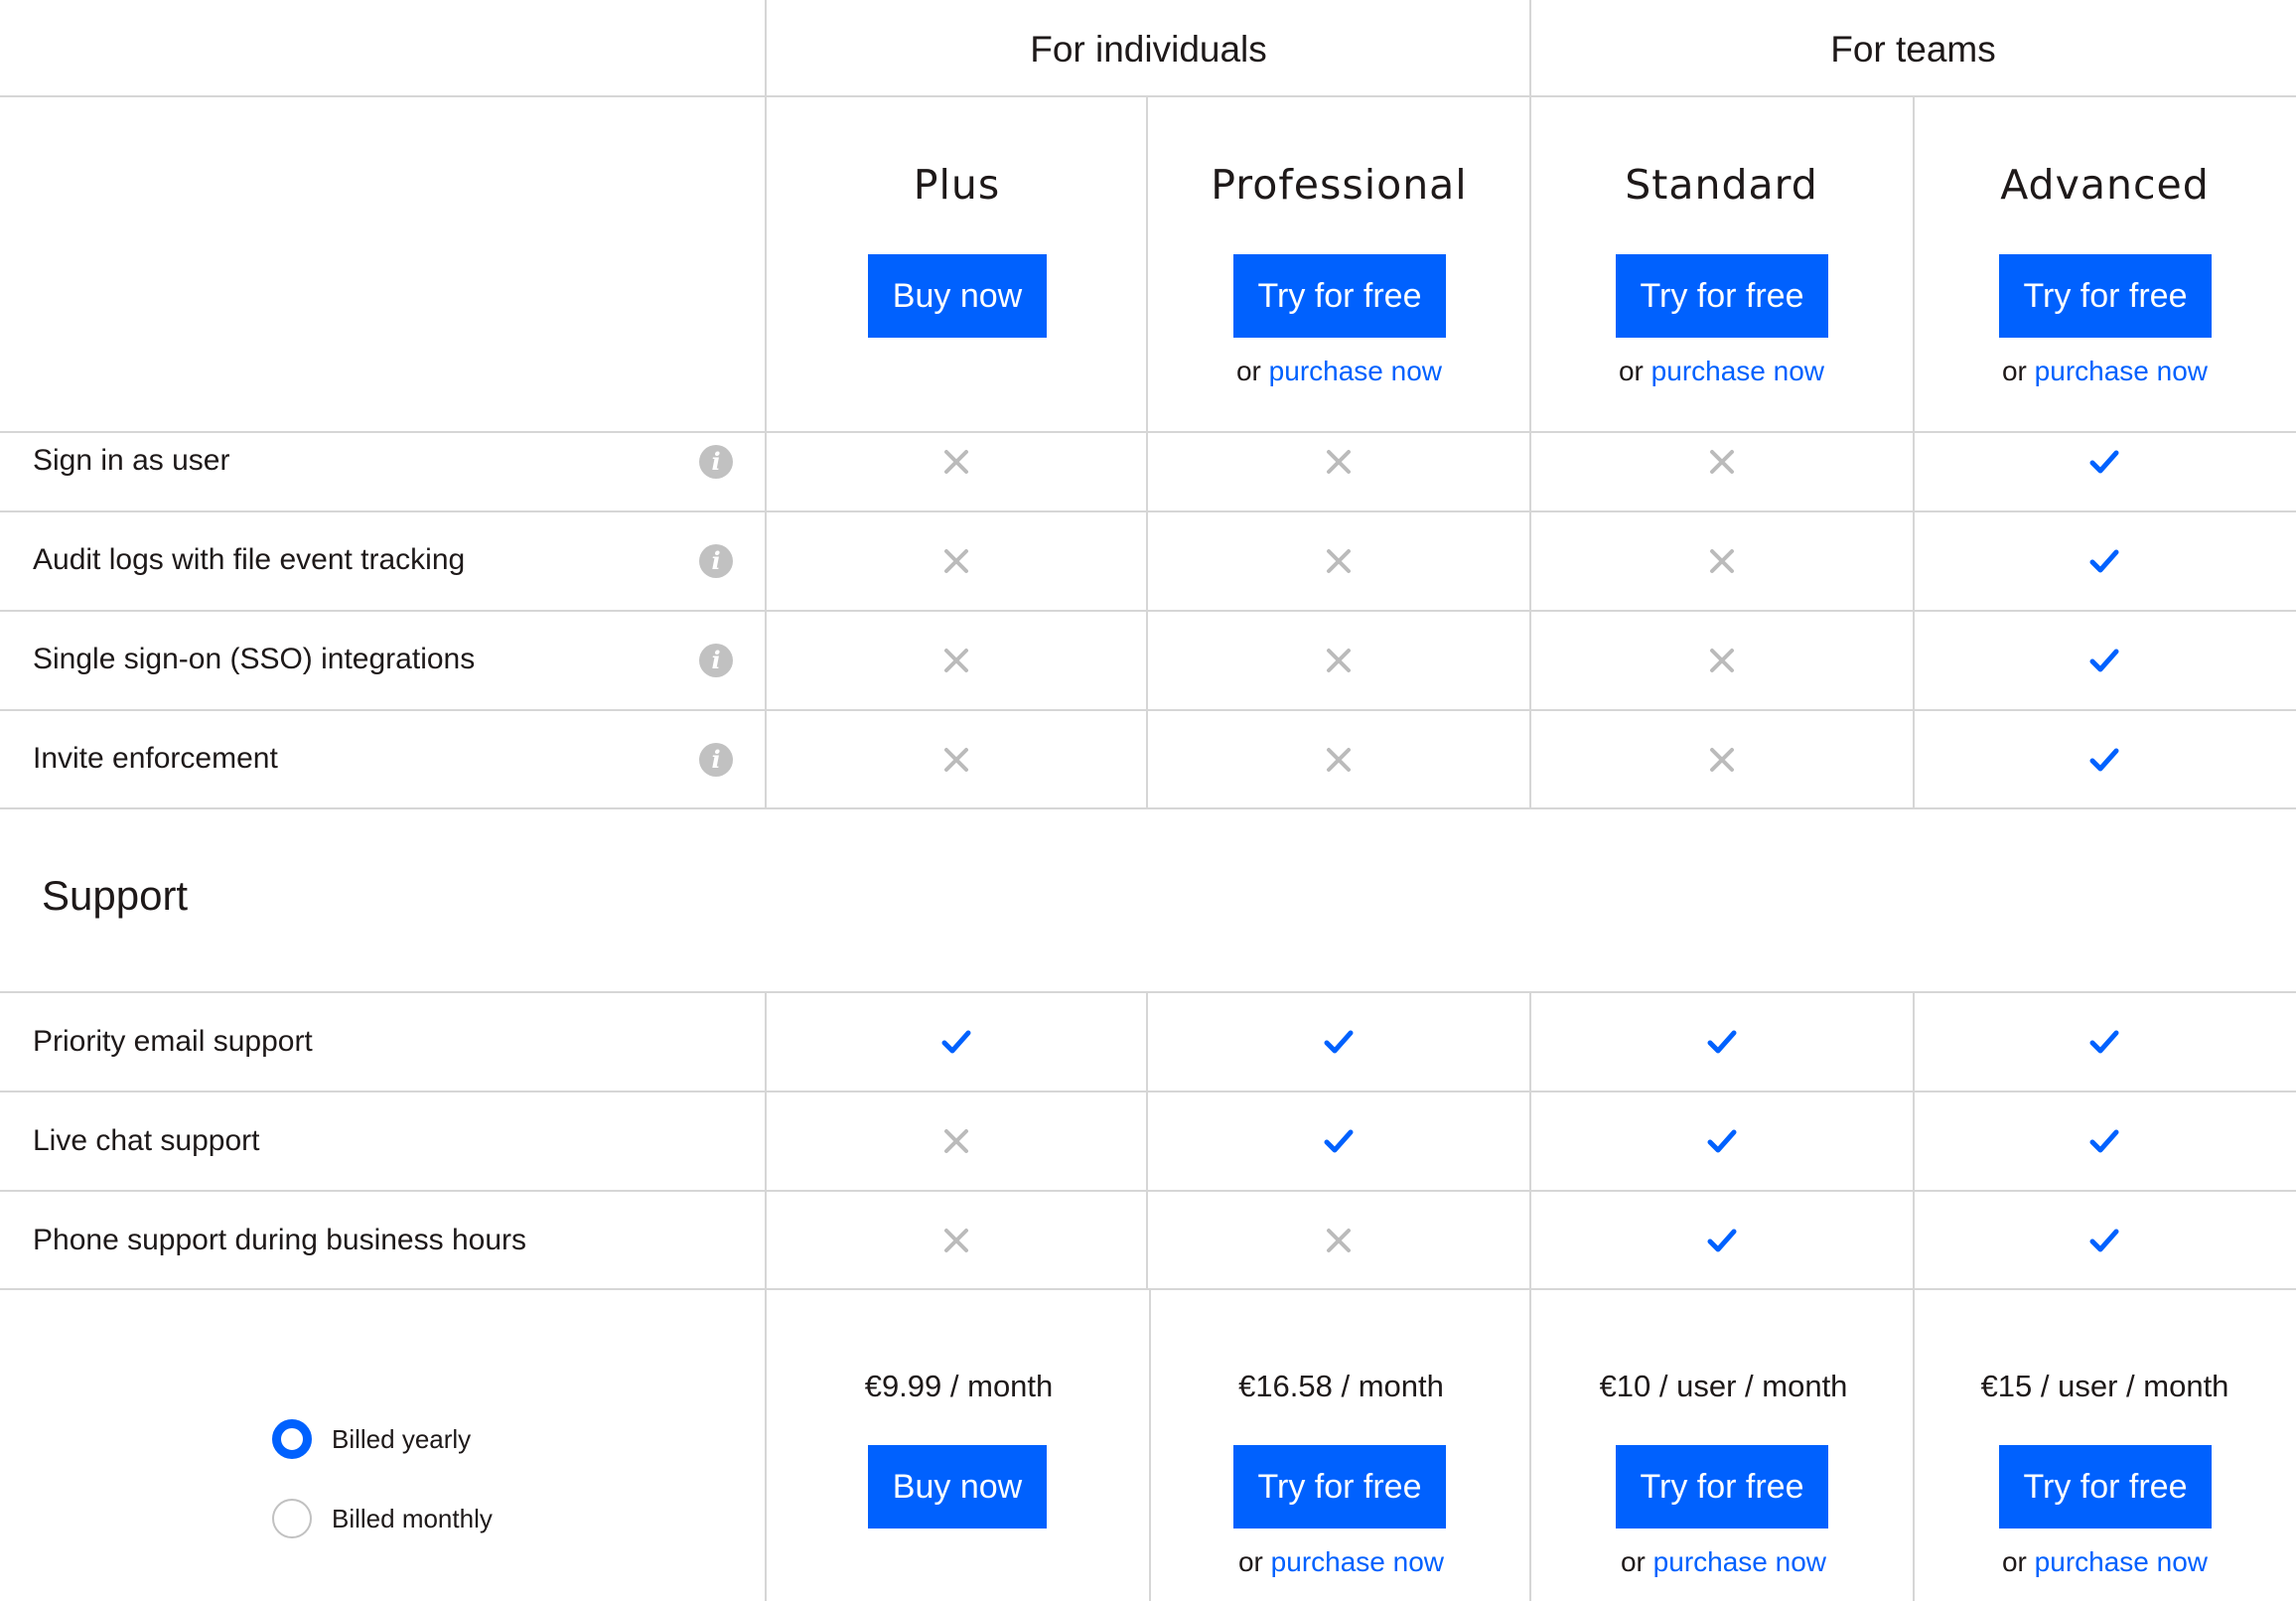 This screenshot has height=1601, width=2296. What do you see at coordinates (959, 1386) in the screenshot?
I see `price-plus: €9.99 / month` at bounding box center [959, 1386].